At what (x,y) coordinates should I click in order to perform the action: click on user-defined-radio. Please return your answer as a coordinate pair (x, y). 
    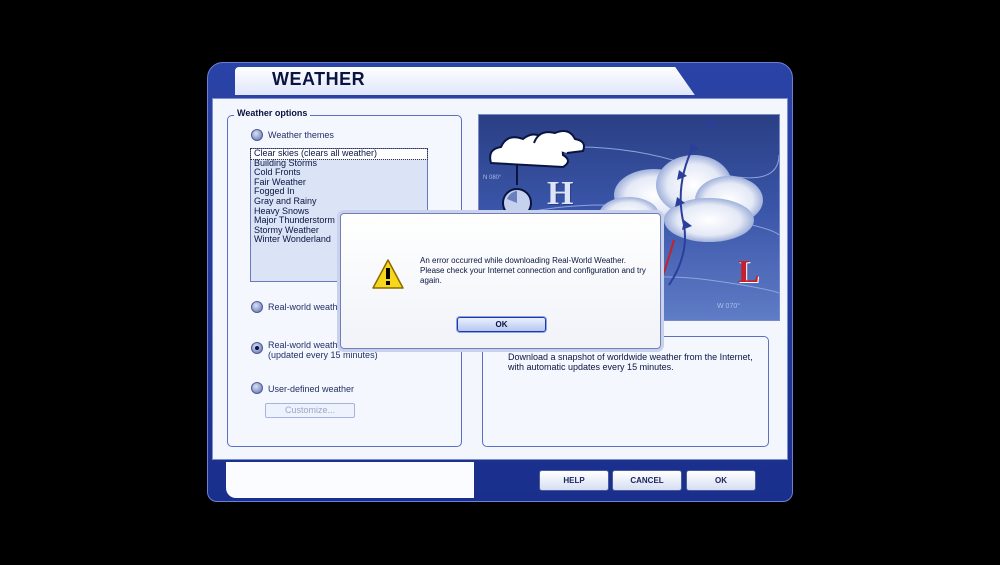
    Looking at the image, I should click on (257, 388).